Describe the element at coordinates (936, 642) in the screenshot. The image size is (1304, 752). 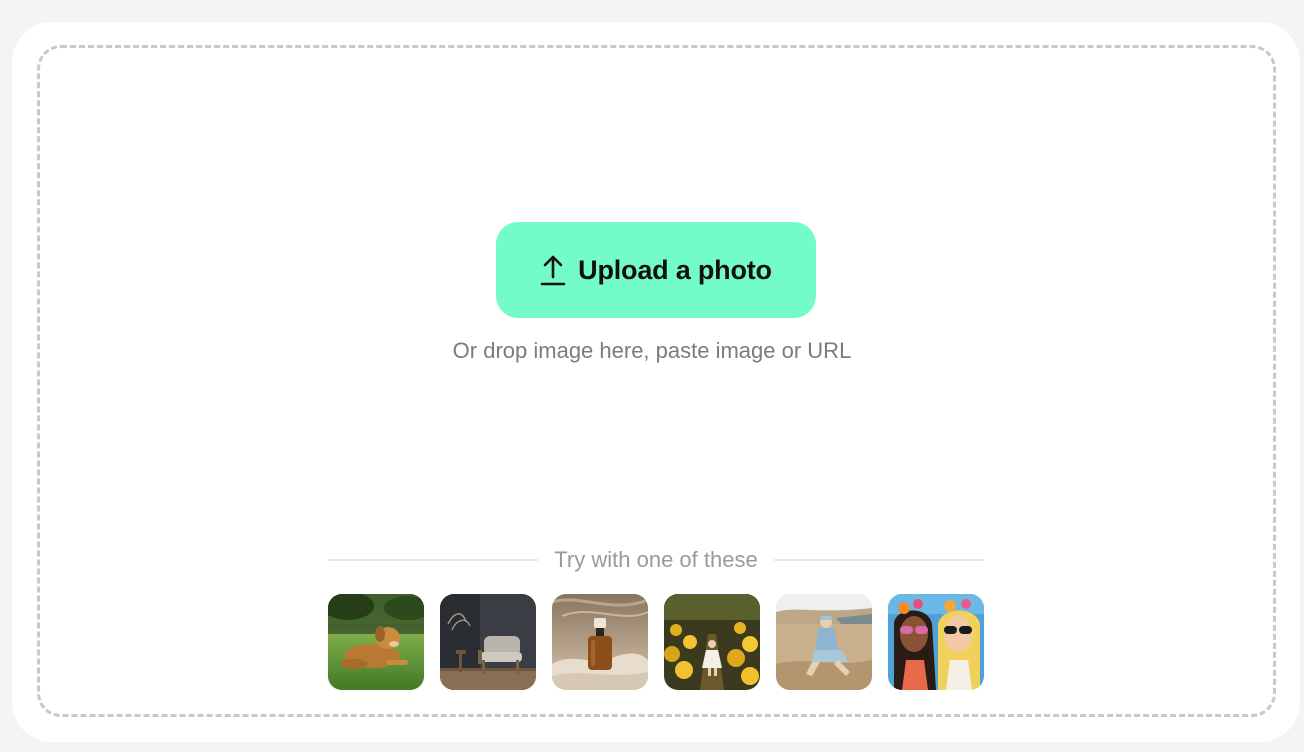
I see `sample-image-illustration` at that location.